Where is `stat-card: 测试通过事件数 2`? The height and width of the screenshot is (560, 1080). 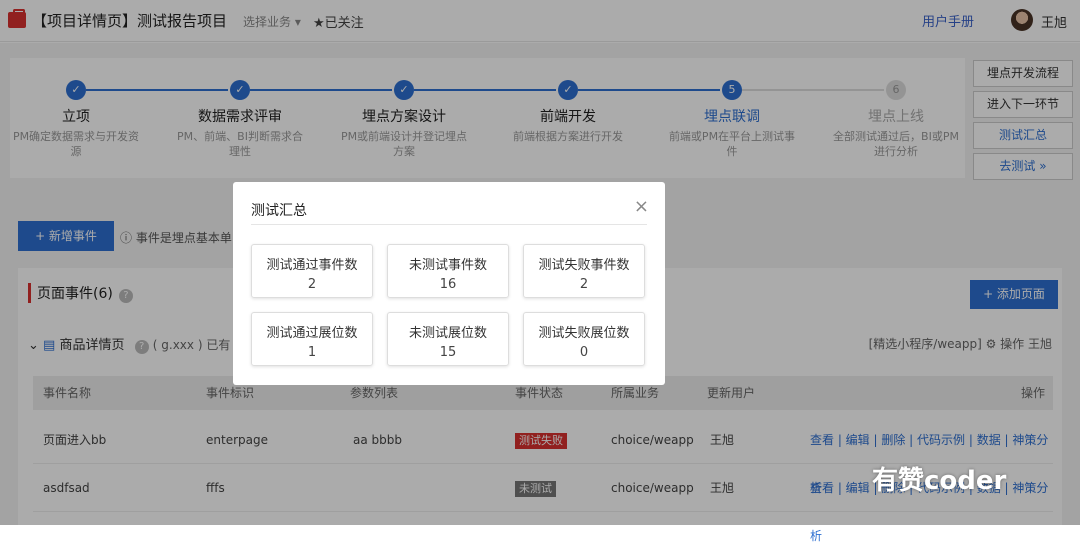
stat-card: 测试通过事件数 2 is located at coordinates (312, 271).